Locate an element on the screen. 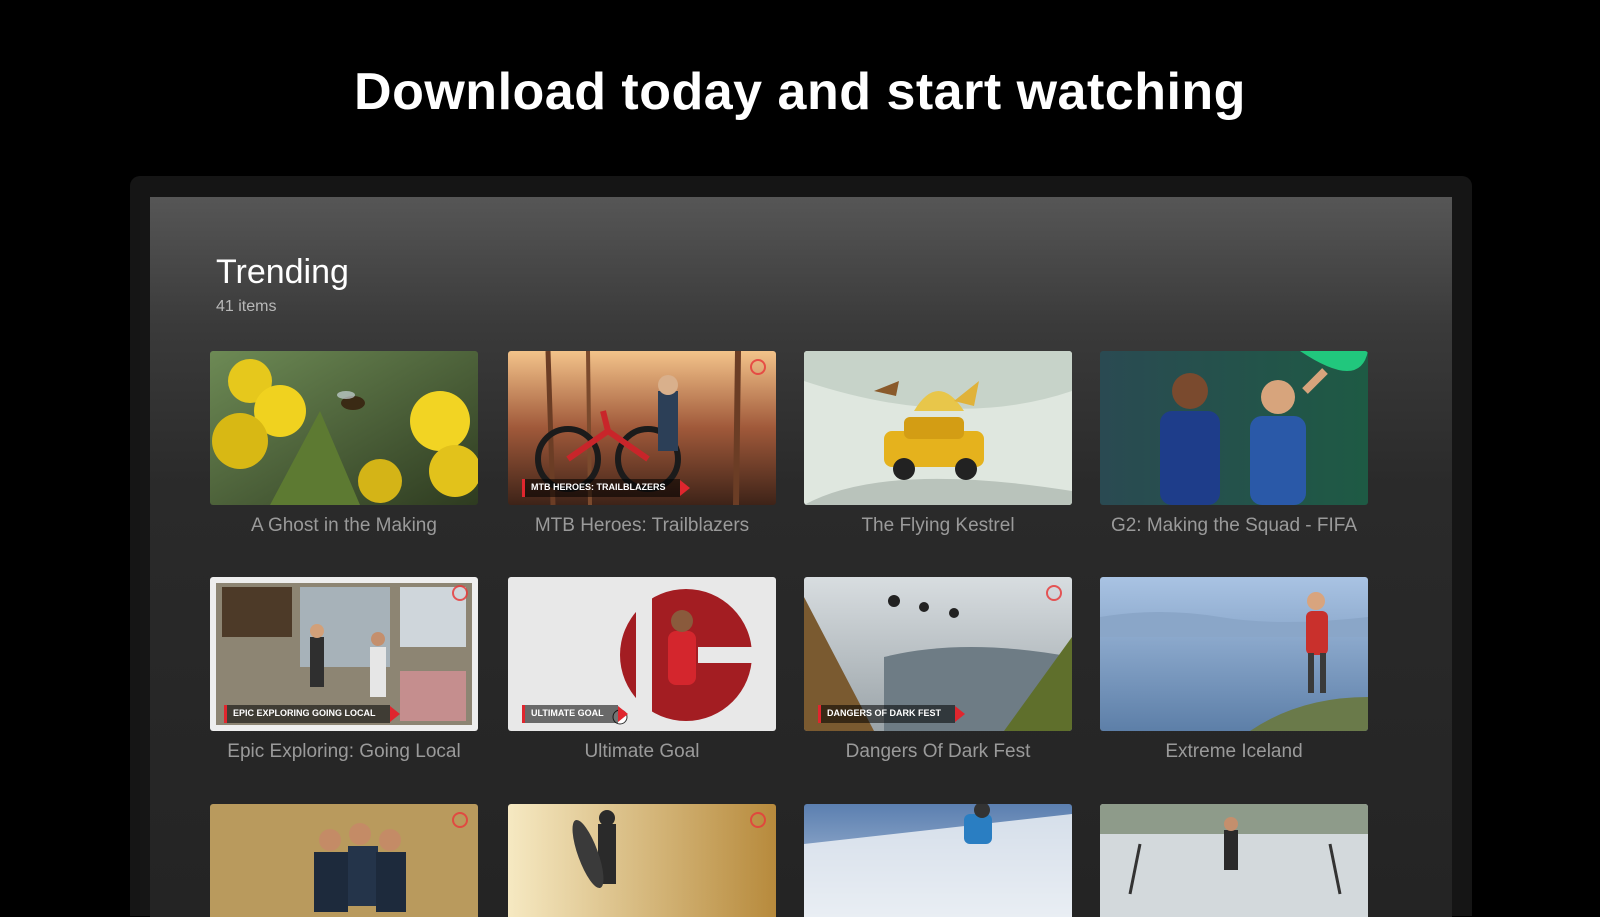  video-title: Extreme Iceland is located at coordinates (1234, 751).